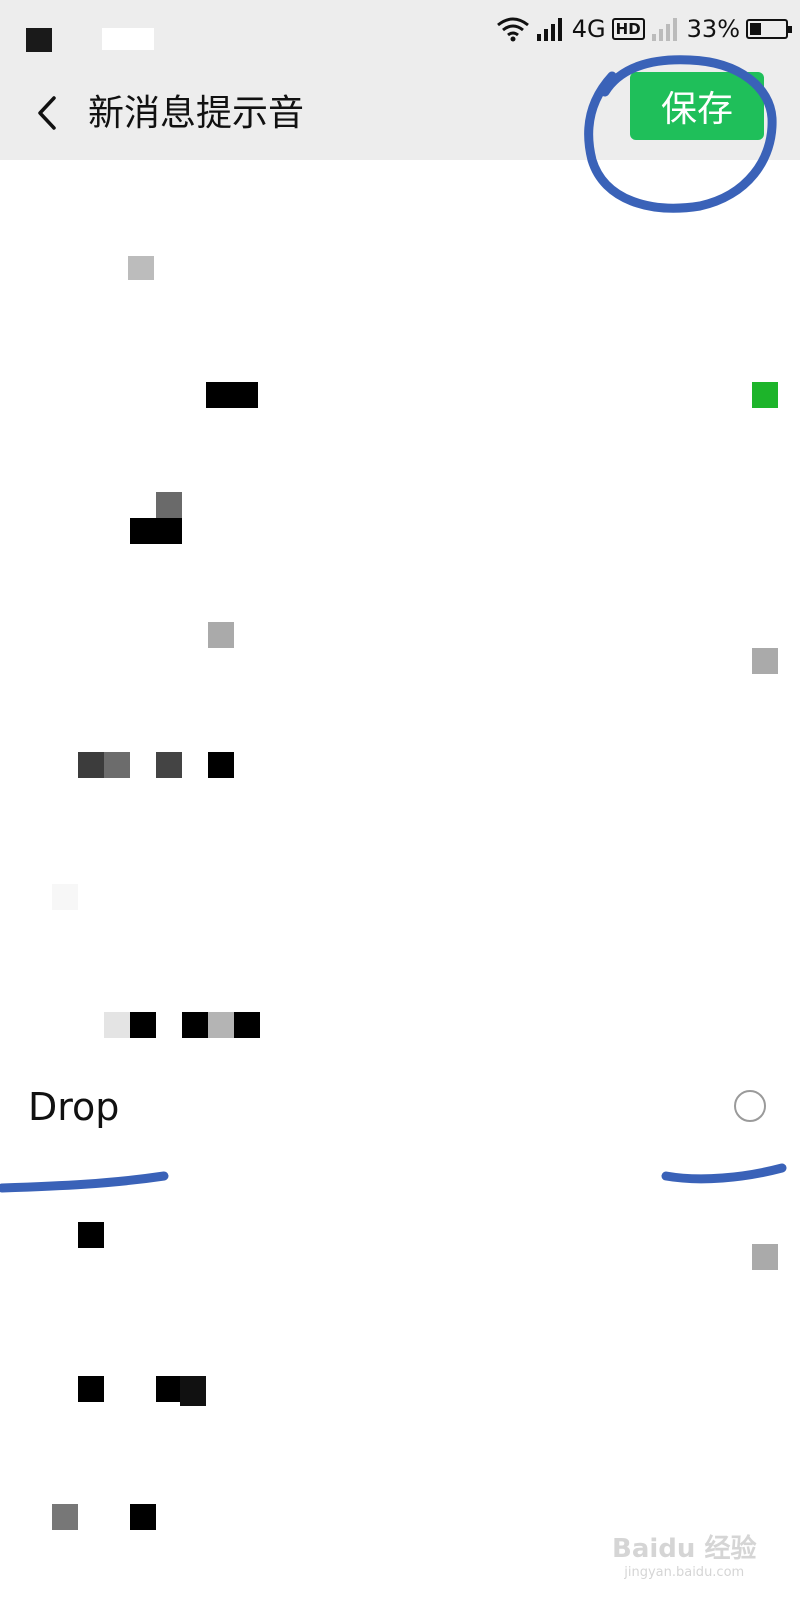 Image resolution: width=800 pixels, height=1600 pixels. I want to click on signal-icon, so click(549, 29).